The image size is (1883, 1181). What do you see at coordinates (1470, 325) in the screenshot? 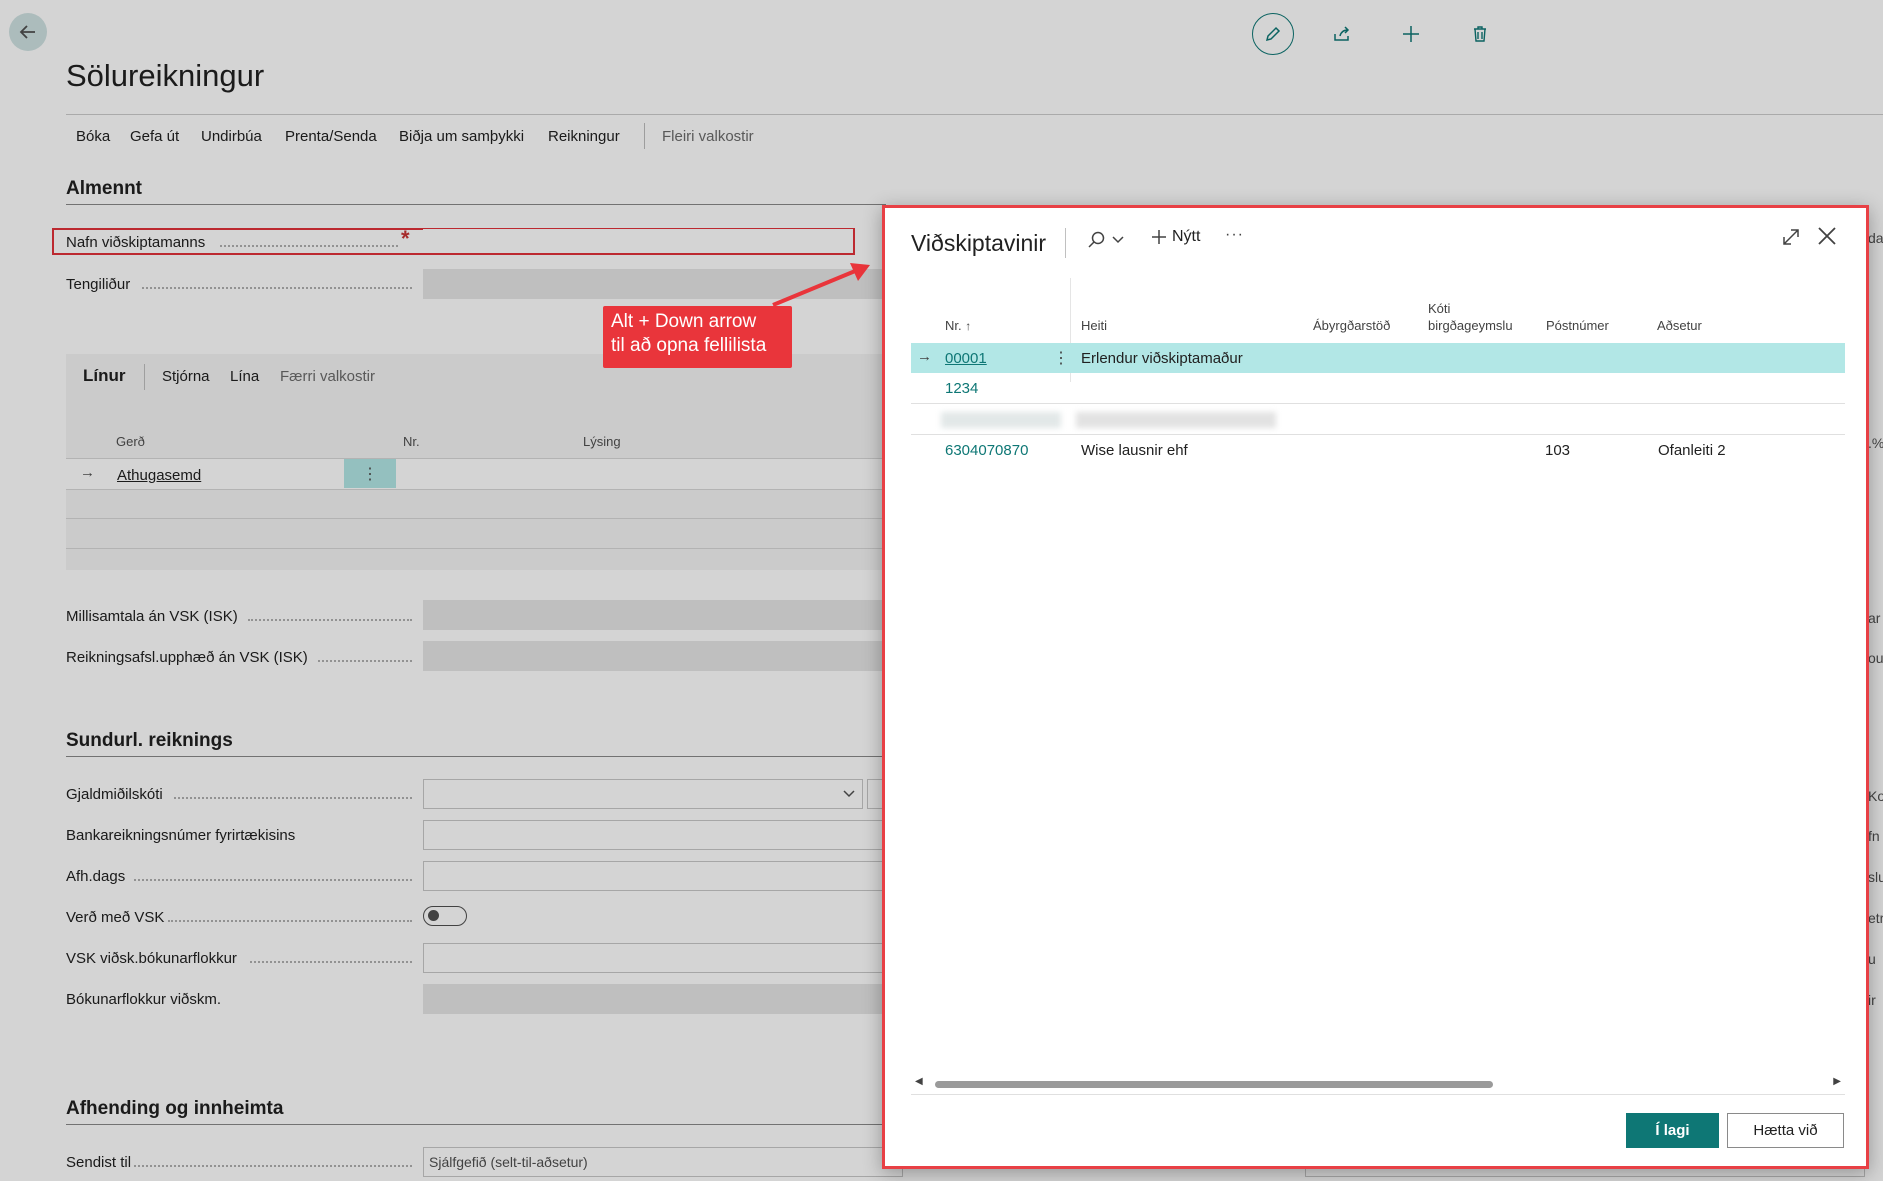
I see `col-header-location-code-line2: birgðageymslu` at bounding box center [1470, 325].